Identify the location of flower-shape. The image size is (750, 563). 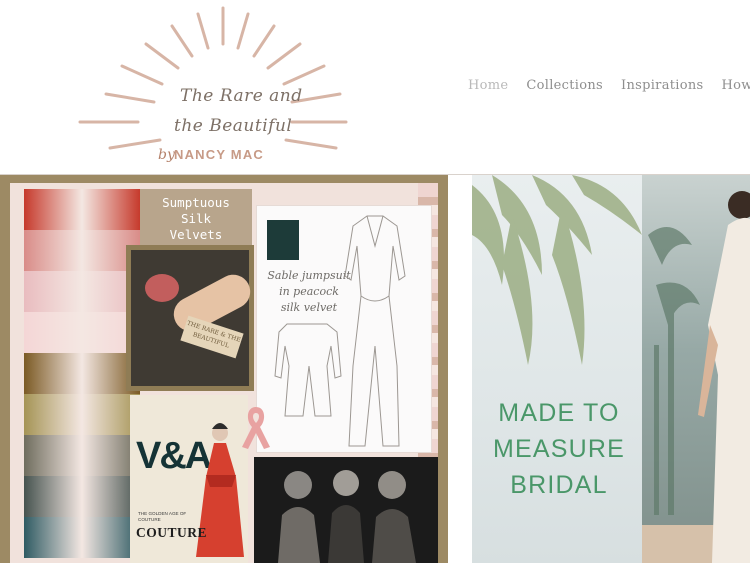
(162, 288).